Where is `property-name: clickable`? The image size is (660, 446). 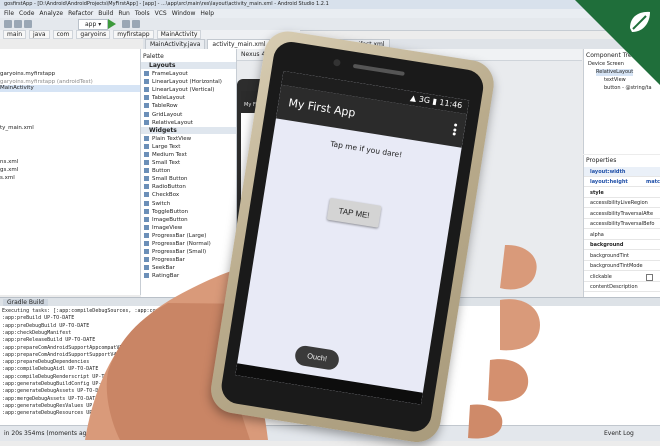 property-name: clickable is located at coordinates (601, 276).